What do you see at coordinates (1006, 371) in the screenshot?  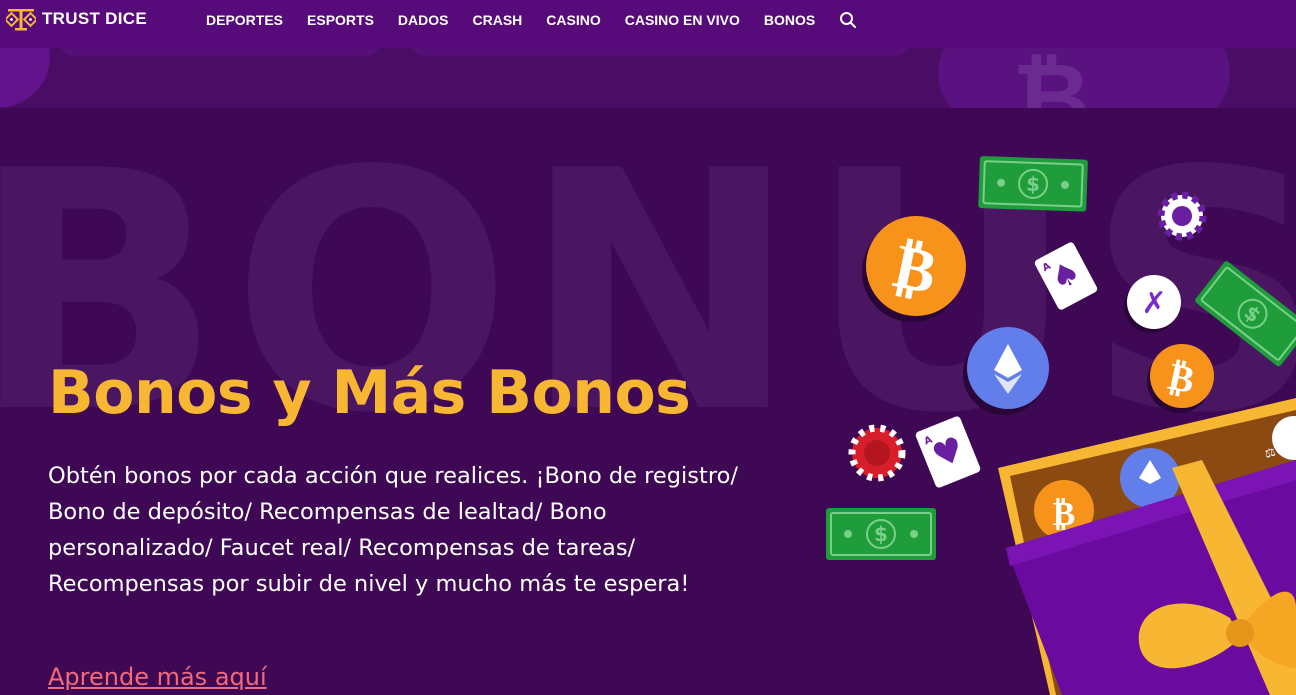 I see `ethereum-coin-icon` at bounding box center [1006, 371].